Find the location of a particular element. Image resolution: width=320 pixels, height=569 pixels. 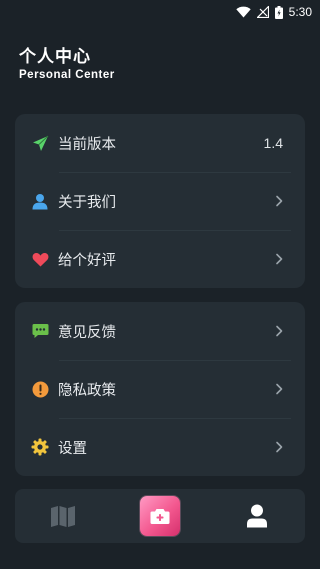

version-row: 当前版本 1.4 is located at coordinates (160, 143).